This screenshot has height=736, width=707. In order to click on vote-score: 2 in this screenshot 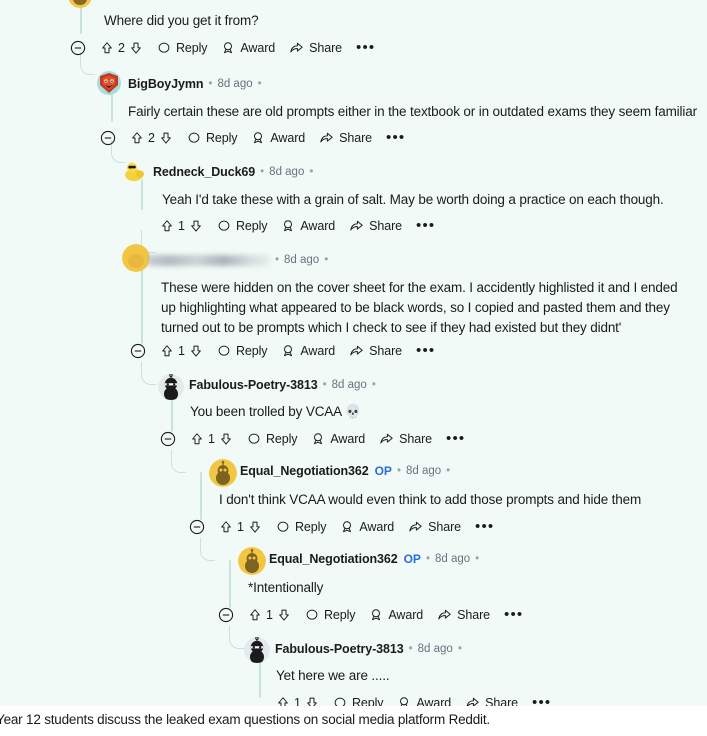, I will do `click(151, 138)`.